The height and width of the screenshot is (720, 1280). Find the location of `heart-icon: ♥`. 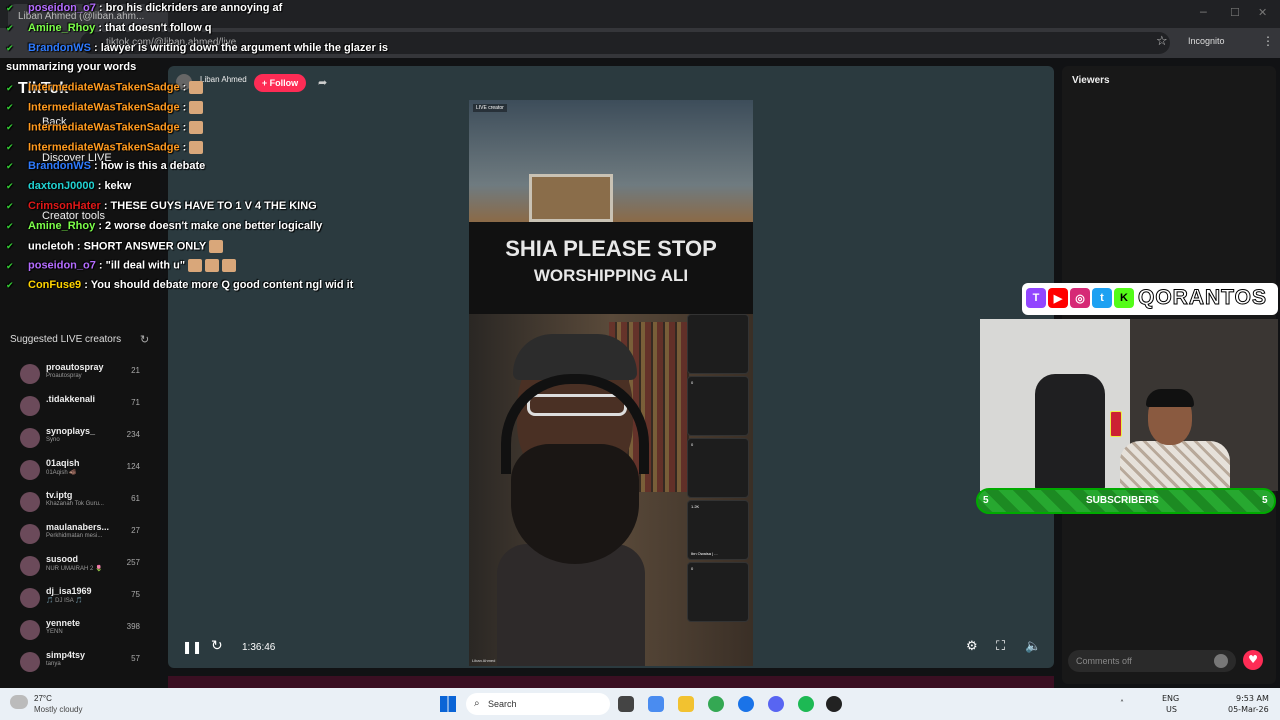

heart-icon: ♥ is located at coordinates (1253, 660).